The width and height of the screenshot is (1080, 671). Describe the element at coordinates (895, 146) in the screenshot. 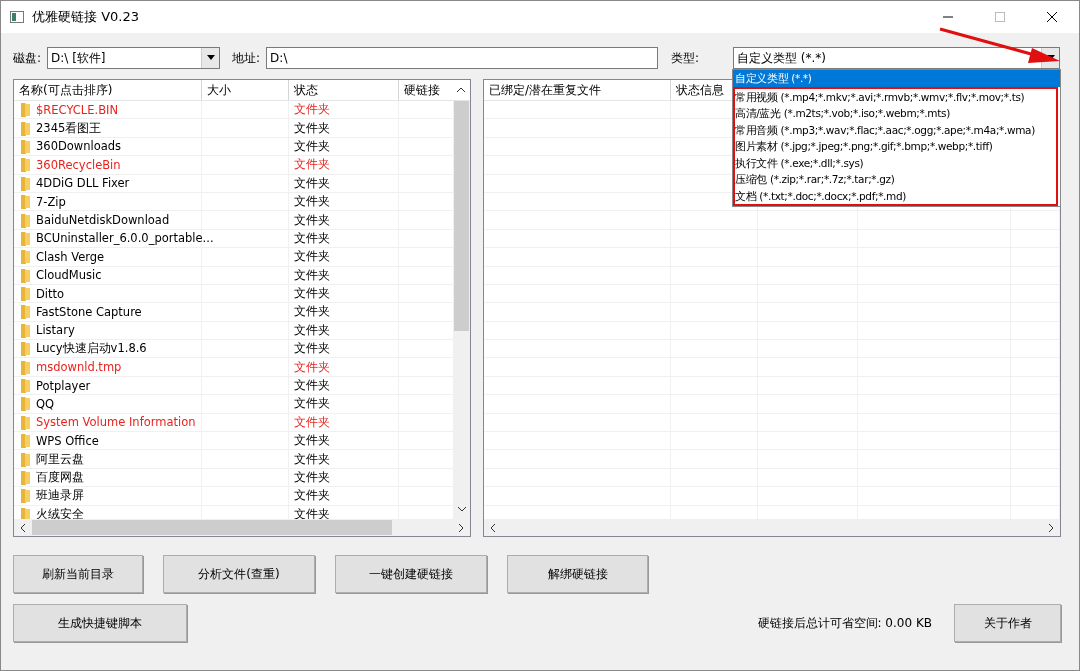

I see `dropdown-option: 图片素材 (*.jpg;*.jpeg;*.png;*.gif;*.bmp;*.webp;*.tiff)` at that location.